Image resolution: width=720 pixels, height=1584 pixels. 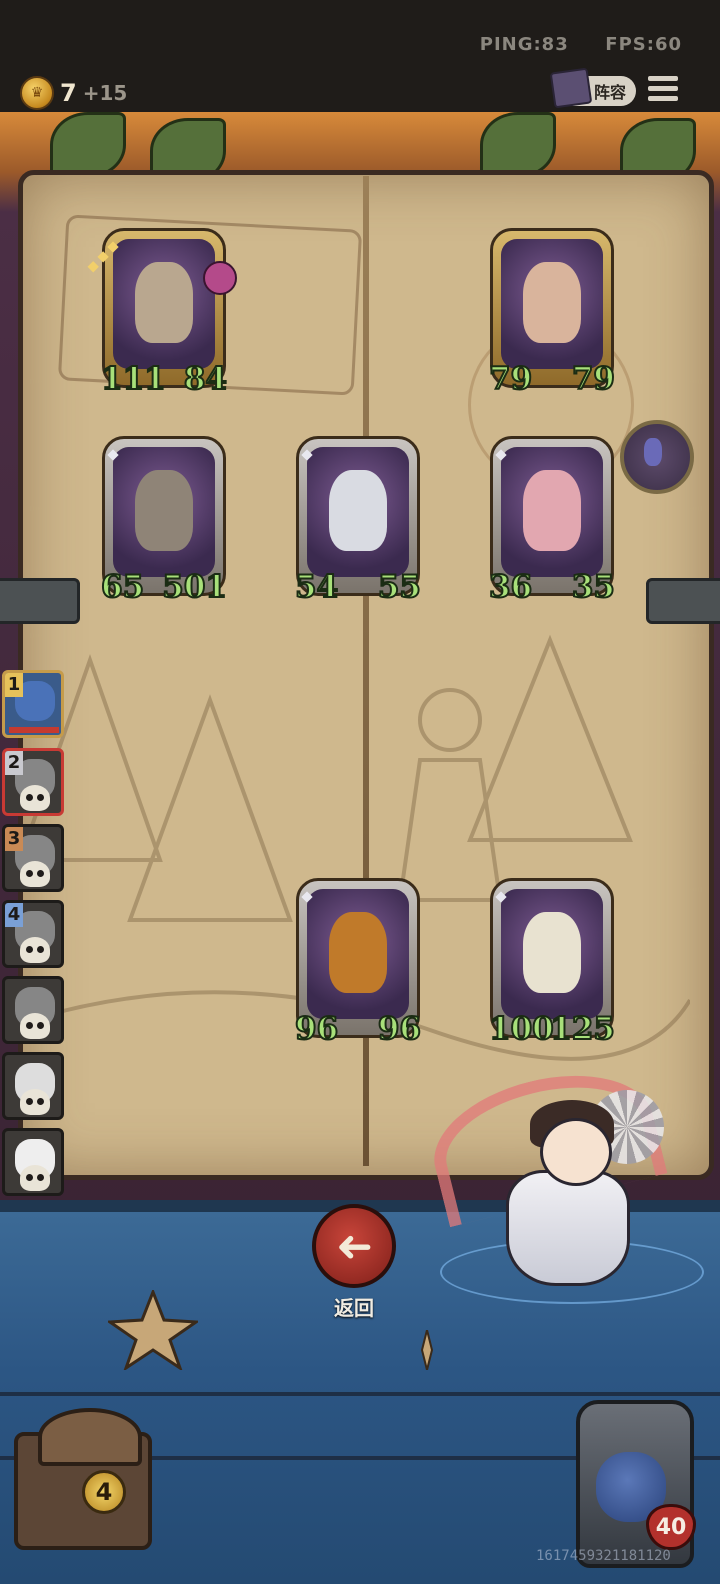 What do you see at coordinates (524, 44) in the screenshot?
I see `ping-text: PING:83` at bounding box center [524, 44].